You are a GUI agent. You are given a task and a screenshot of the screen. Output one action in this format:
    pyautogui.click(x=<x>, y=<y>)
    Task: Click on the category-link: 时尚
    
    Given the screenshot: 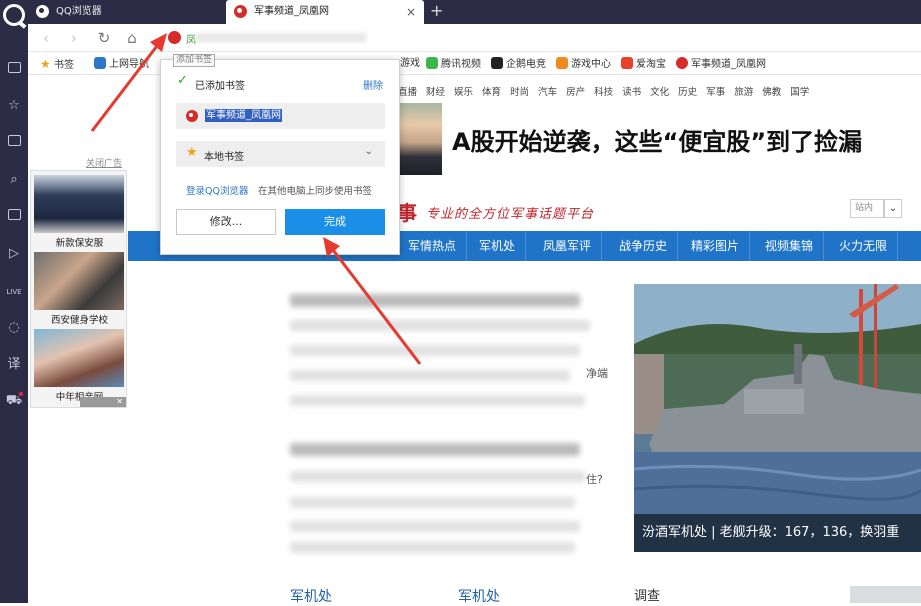 What is the action you would take?
    pyautogui.click(x=519, y=92)
    